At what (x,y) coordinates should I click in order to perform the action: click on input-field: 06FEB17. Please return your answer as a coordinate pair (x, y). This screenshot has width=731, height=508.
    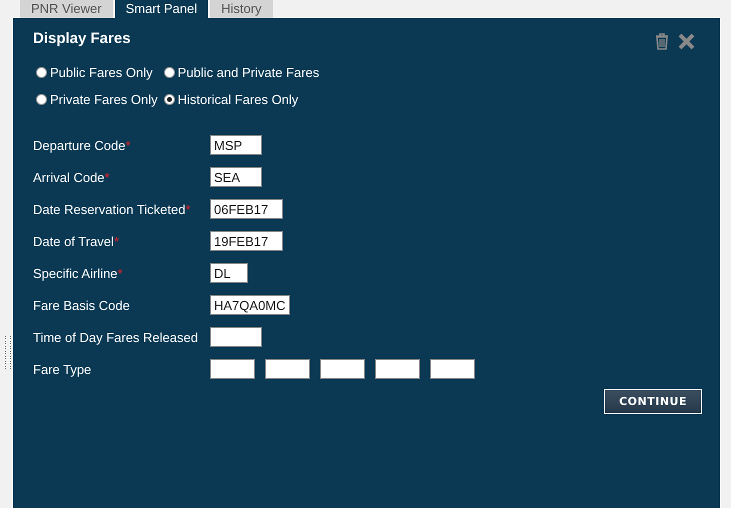
    Looking at the image, I should click on (246, 209).